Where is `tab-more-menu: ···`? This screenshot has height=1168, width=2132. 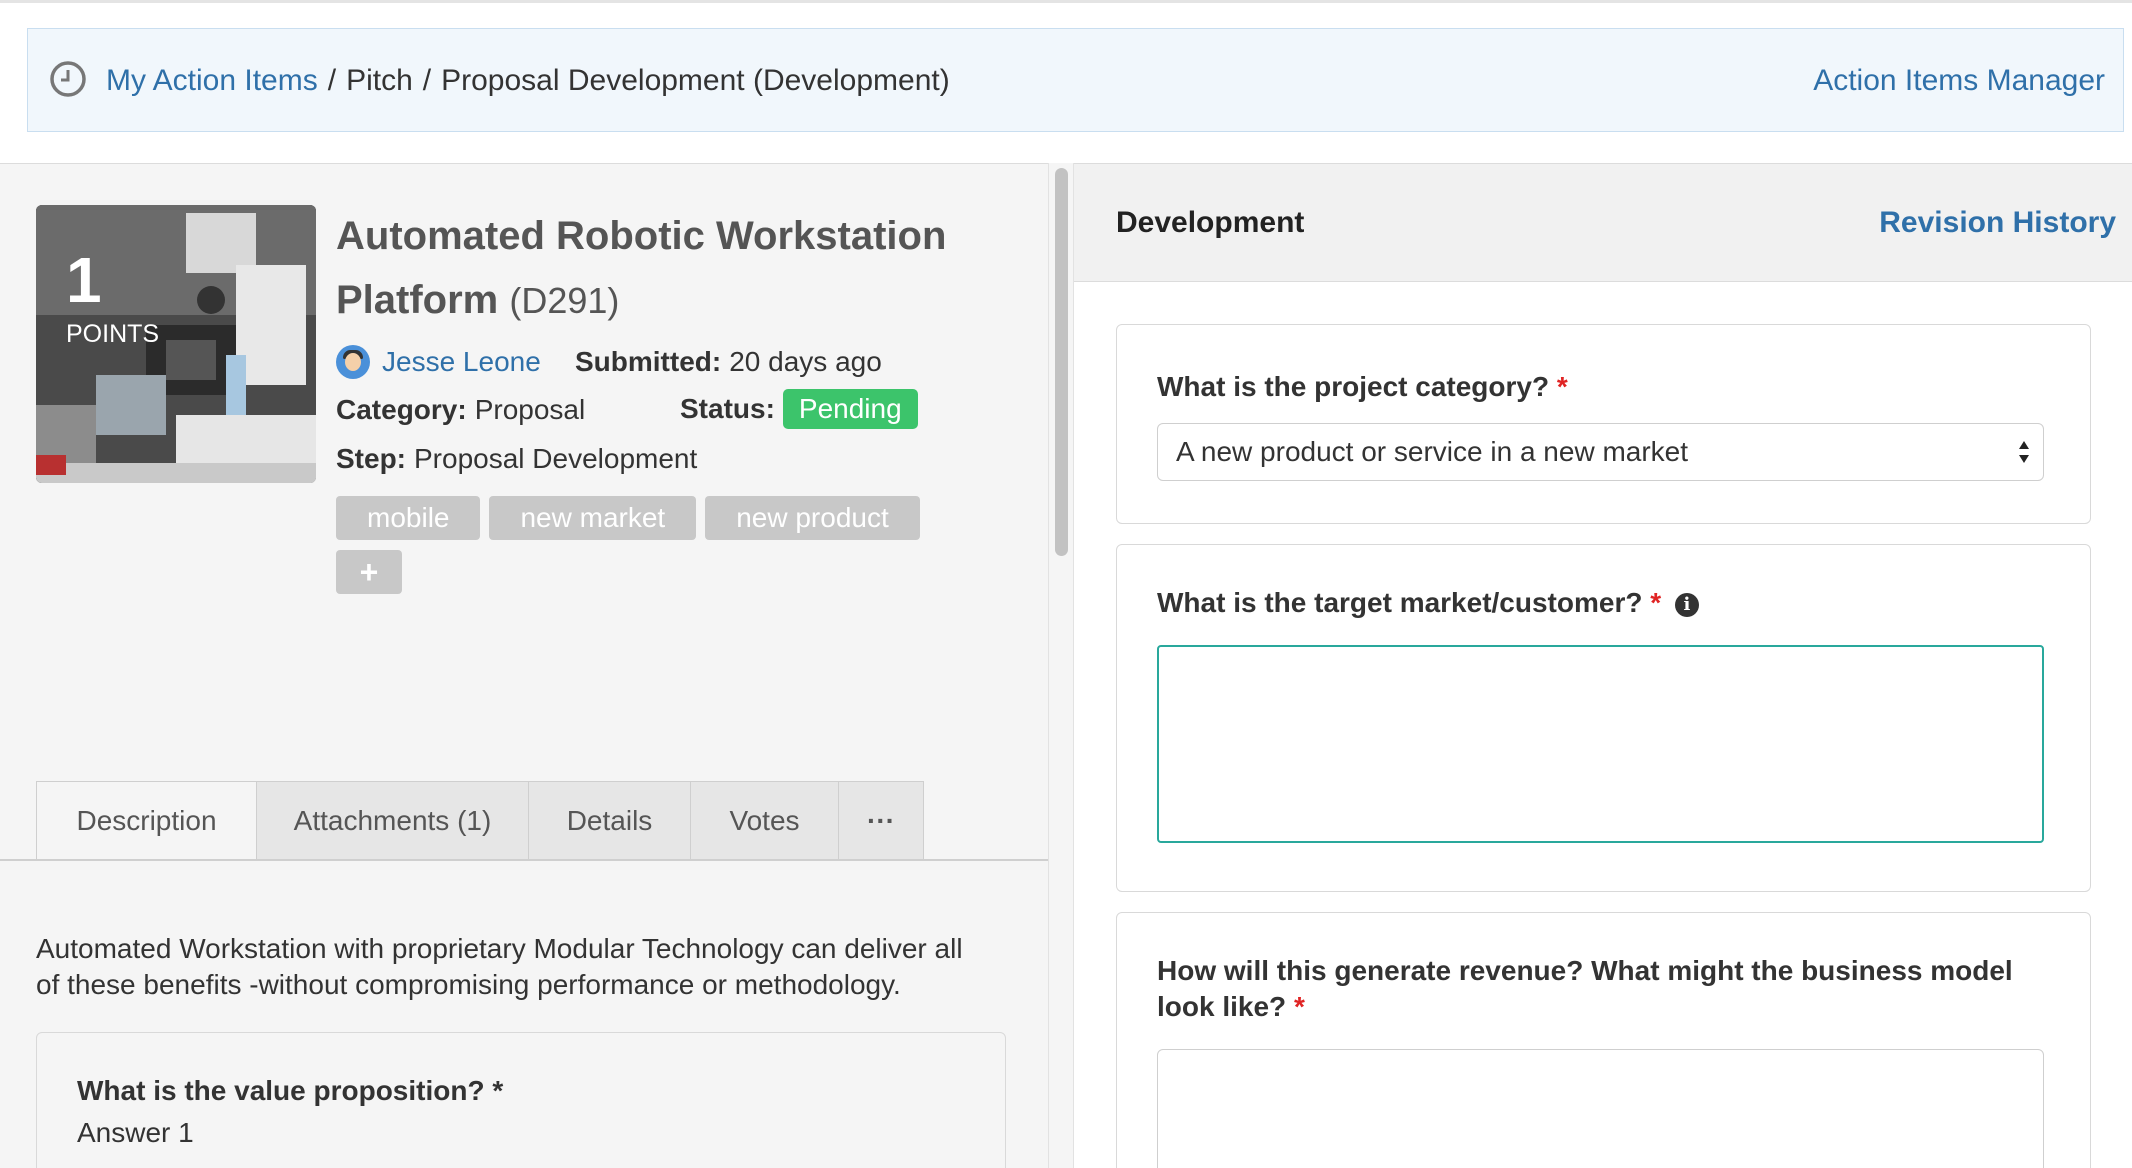 tab-more-menu: ··· is located at coordinates (881, 821).